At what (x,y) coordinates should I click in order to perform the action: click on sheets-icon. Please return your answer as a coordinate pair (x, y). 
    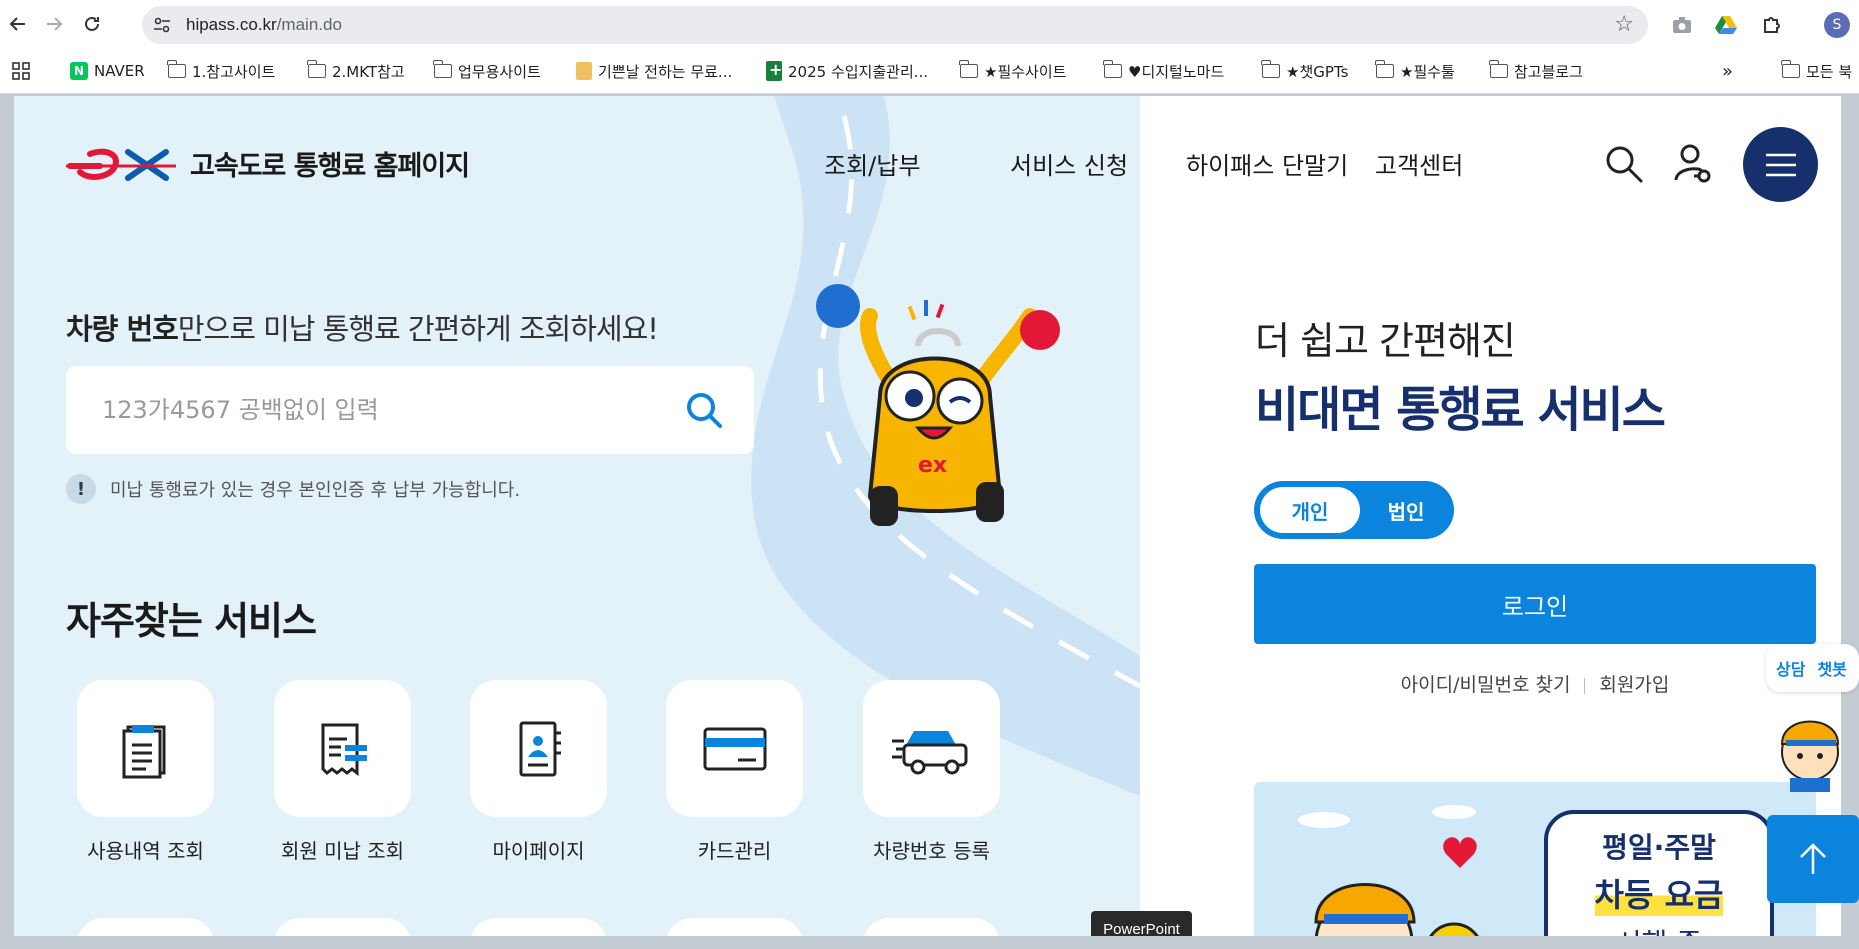
    Looking at the image, I should click on (774, 70).